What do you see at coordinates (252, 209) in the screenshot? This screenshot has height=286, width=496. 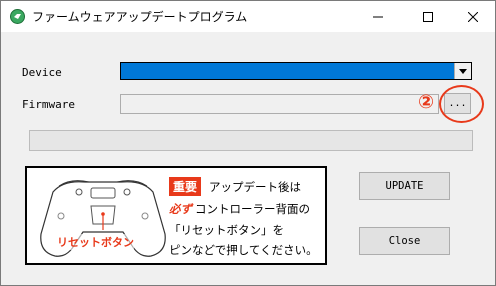 I see `notice-line-2: コントローラー背面の` at bounding box center [252, 209].